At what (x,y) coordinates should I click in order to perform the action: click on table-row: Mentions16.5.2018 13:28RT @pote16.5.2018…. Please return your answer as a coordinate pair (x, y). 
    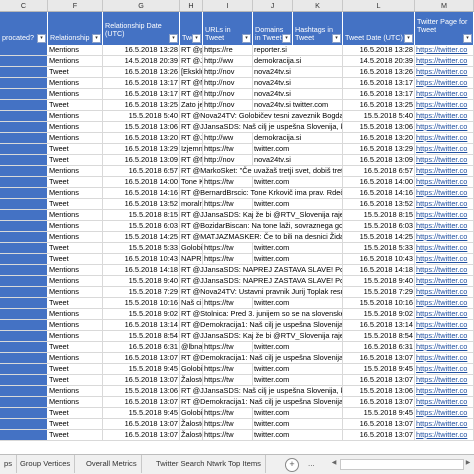
    Looking at the image, I should click on (237, 50).